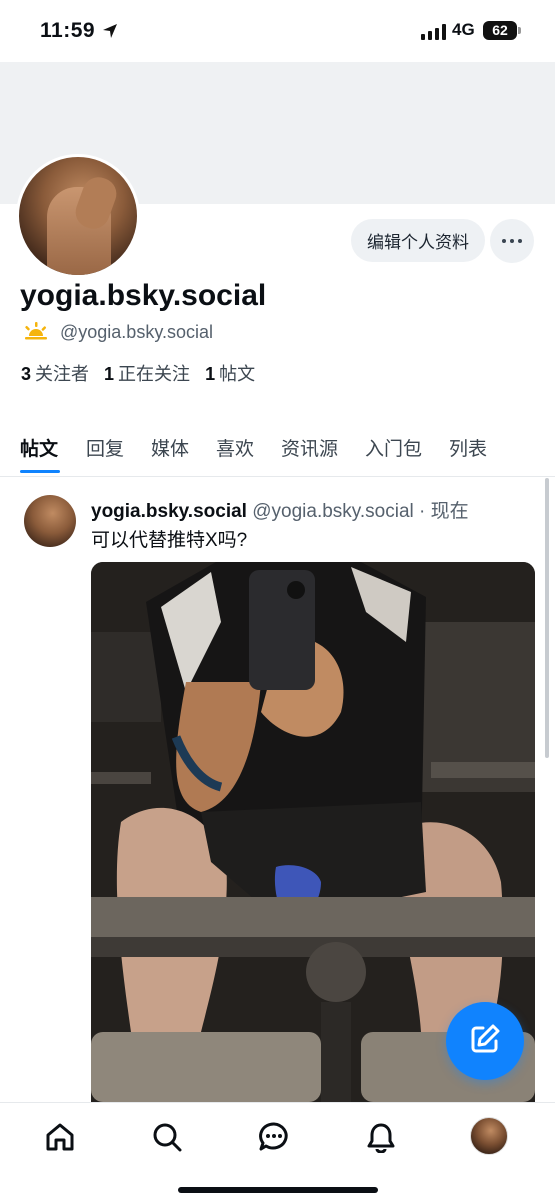  I want to click on bell-icon, so click(381, 1139).